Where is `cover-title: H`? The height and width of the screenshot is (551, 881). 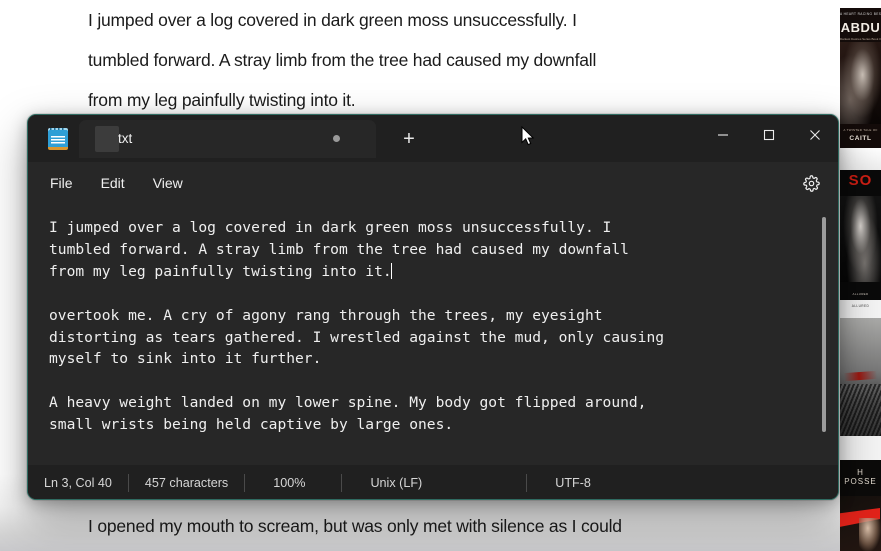 cover-title: H is located at coordinates (860, 472).